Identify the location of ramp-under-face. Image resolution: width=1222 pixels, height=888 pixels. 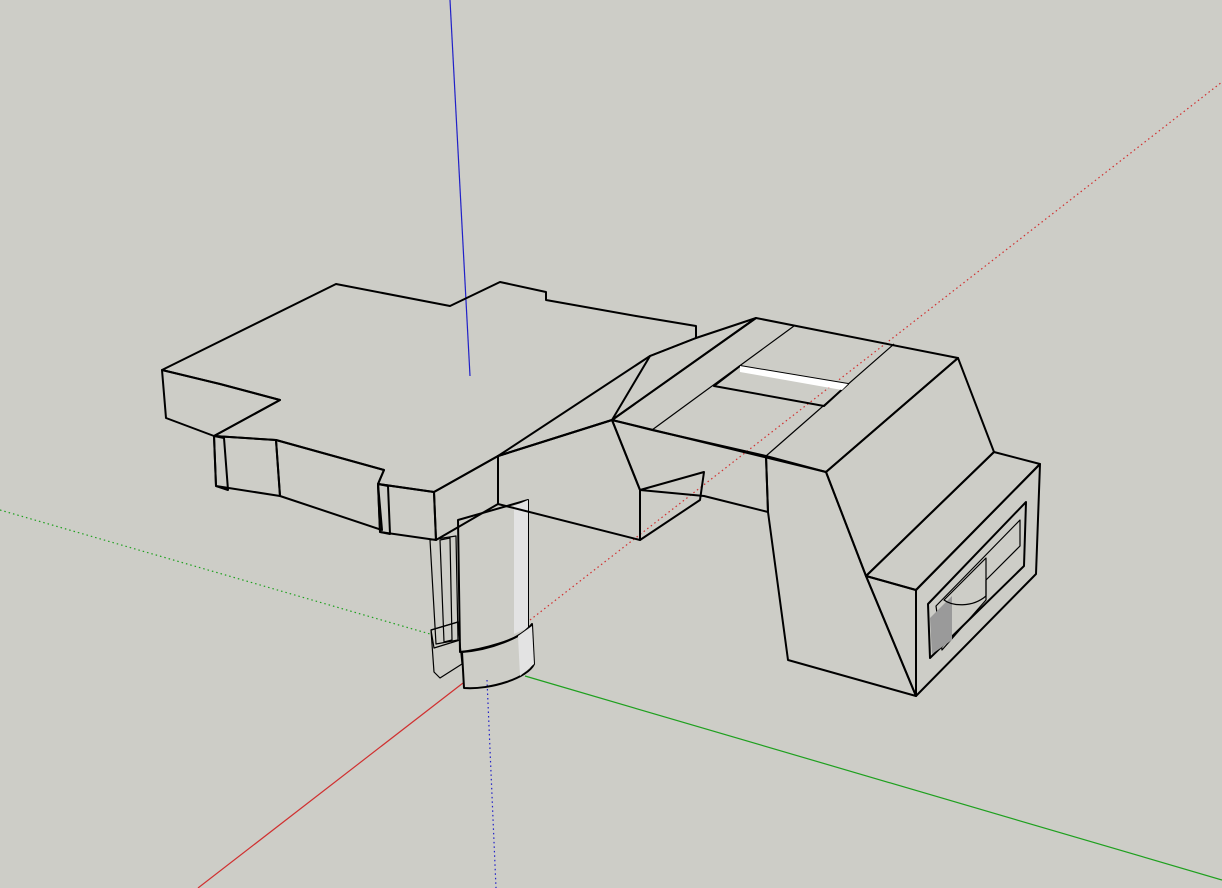
(672, 506).